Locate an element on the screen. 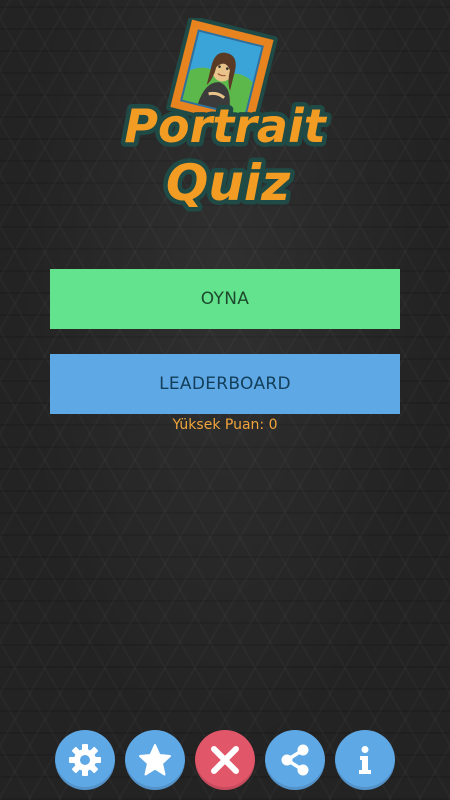  logo-title-line2: Quiz is located at coordinates (228, 183).